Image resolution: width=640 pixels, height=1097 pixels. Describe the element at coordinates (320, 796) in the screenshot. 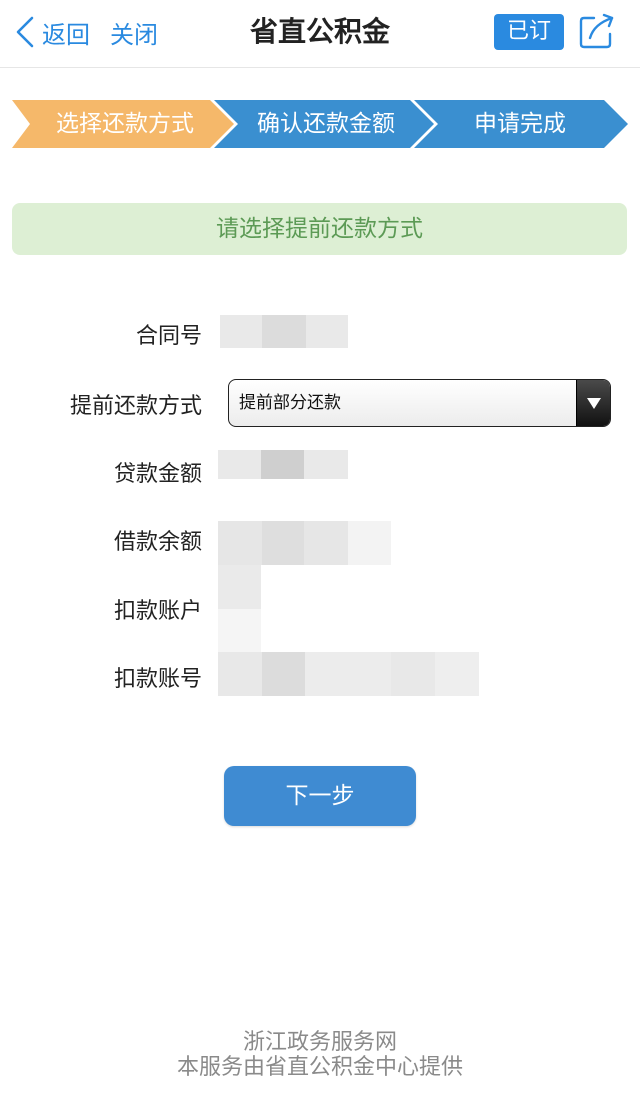

I see `next-step-button: 下一步` at that location.